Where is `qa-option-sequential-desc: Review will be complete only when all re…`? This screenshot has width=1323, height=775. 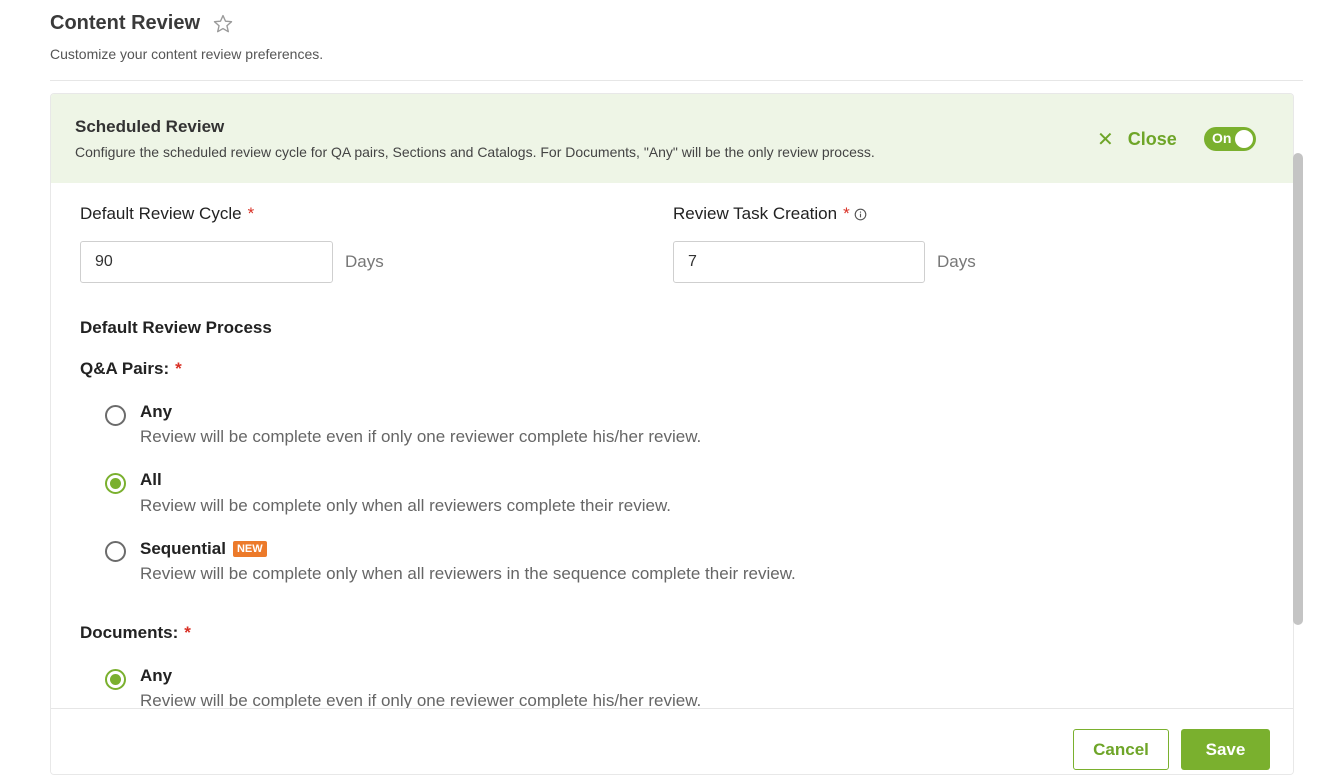
qa-option-sequential-desc: Review will be complete only when all re… is located at coordinates (468, 573).